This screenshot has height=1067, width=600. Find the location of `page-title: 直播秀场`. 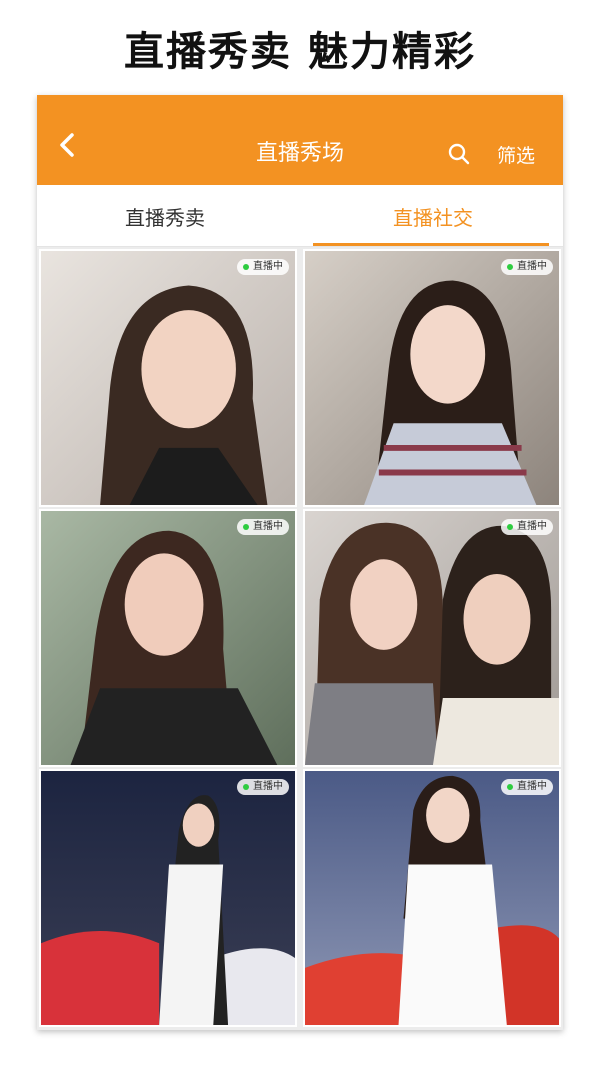

page-title: 直播秀场 is located at coordinates (299, 153).